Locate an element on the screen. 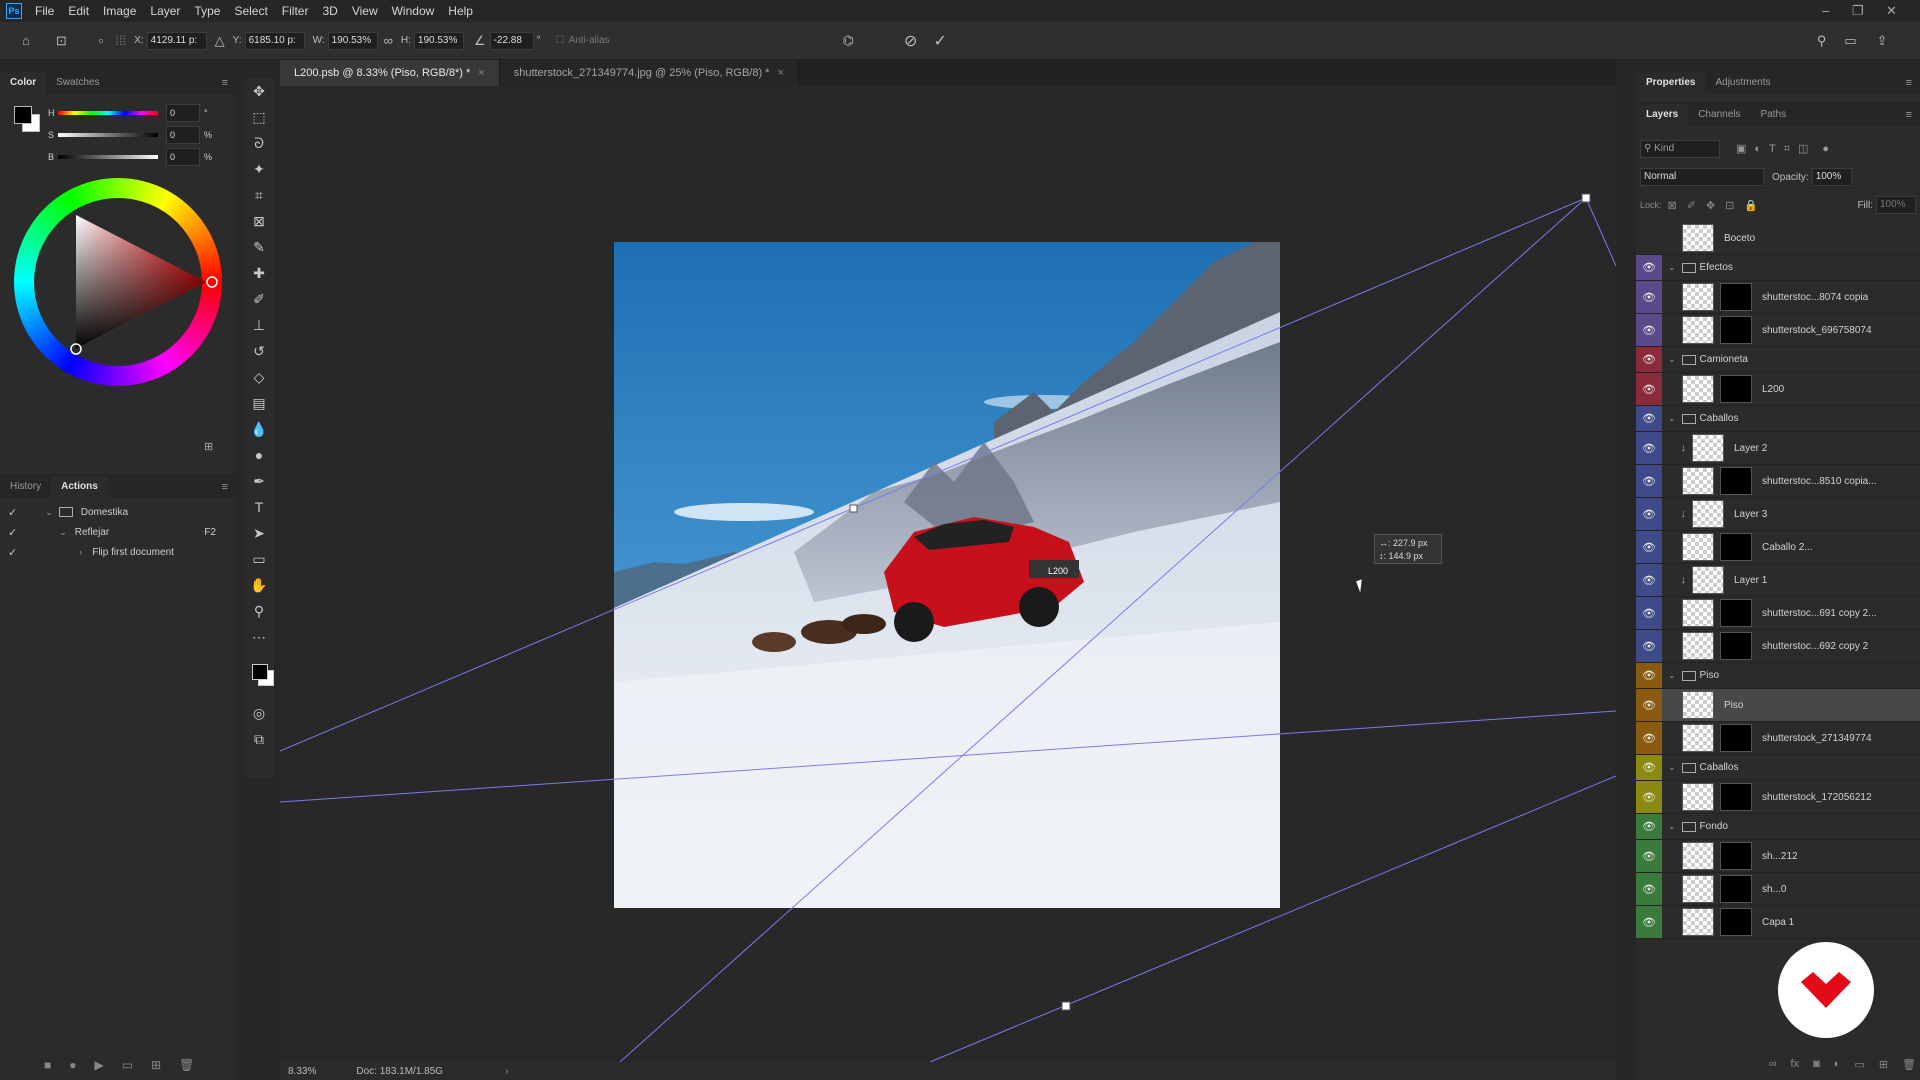 This screenshot has height=1080, width=1920. action-row: ✓ ⌄ Reflejar F2 is located at coordinates (118, 532).